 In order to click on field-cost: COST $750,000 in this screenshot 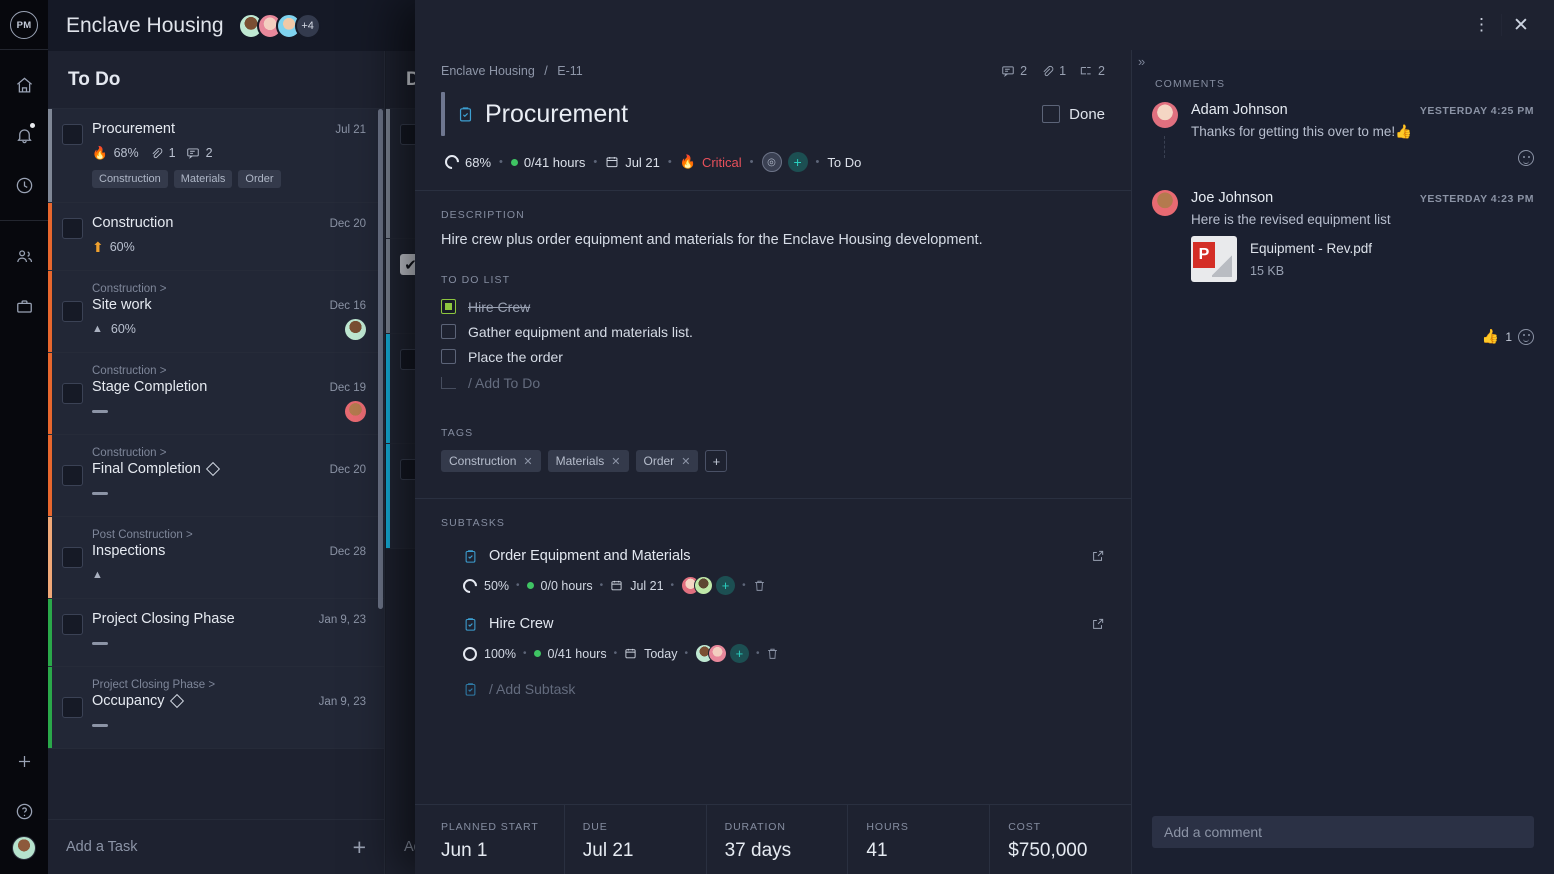, I will do `click(1060, 839)`.